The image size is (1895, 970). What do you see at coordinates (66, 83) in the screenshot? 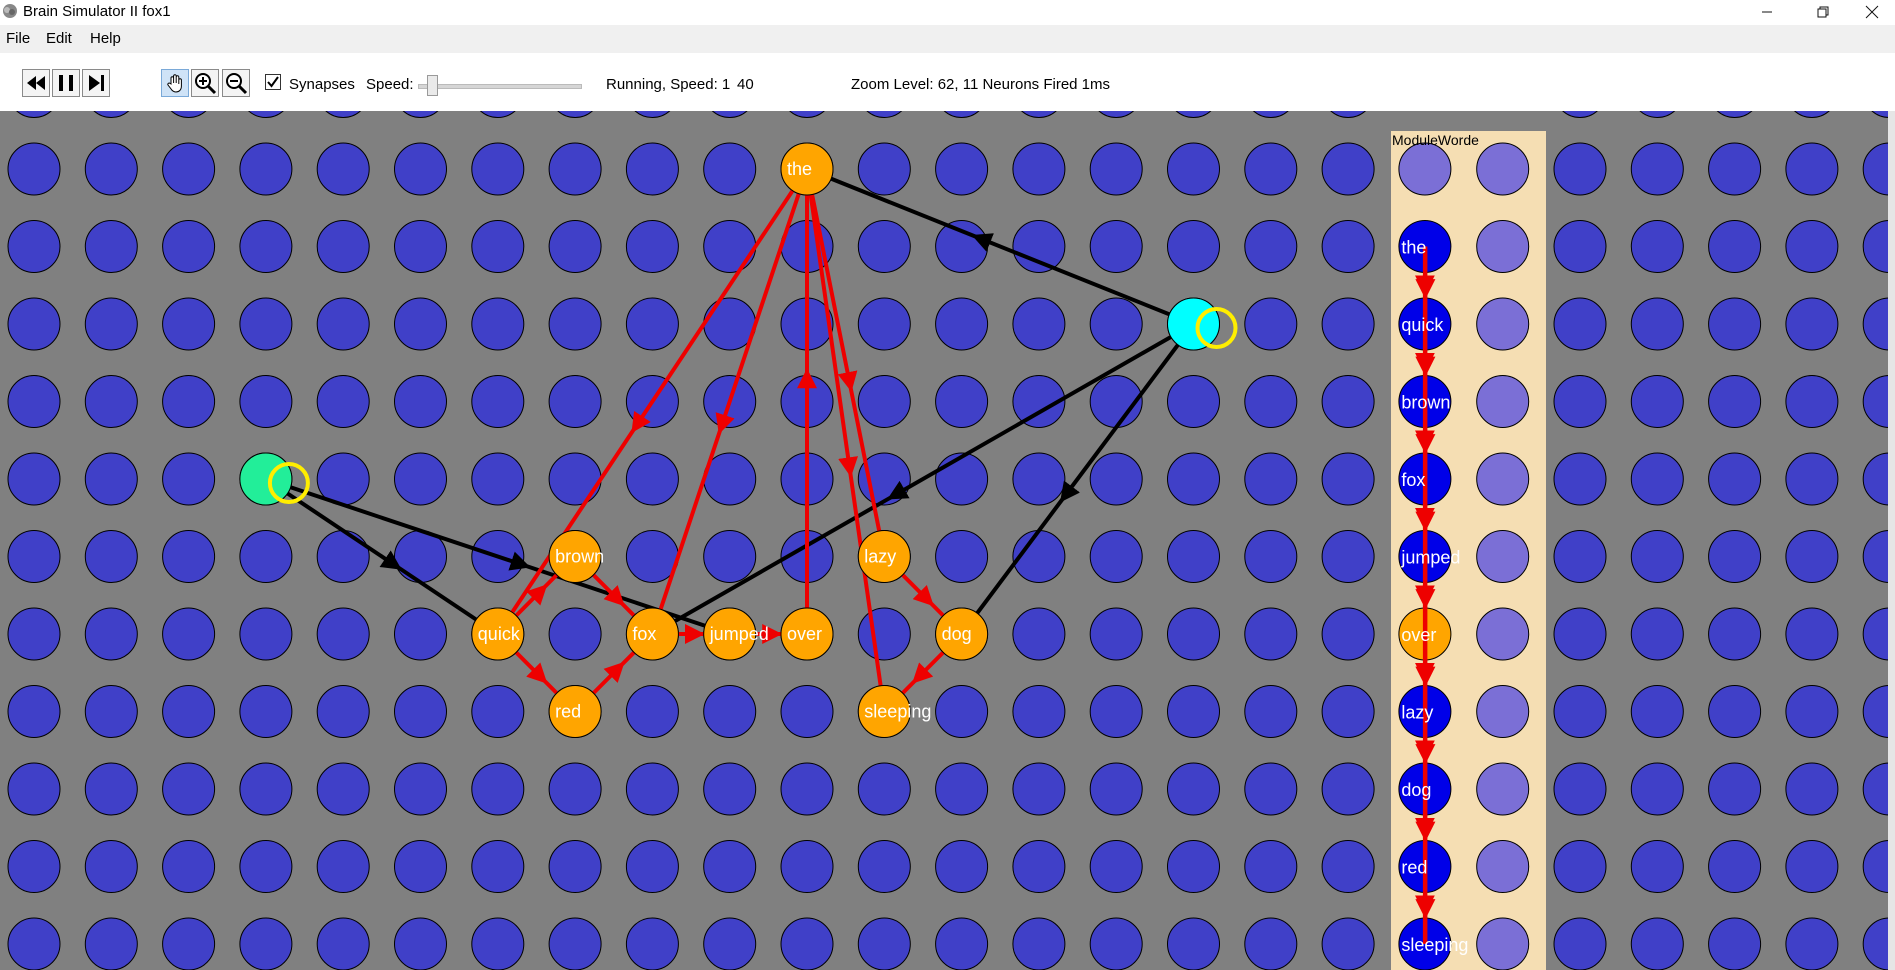
I see `pause-button` at bounding box center [66, 83].